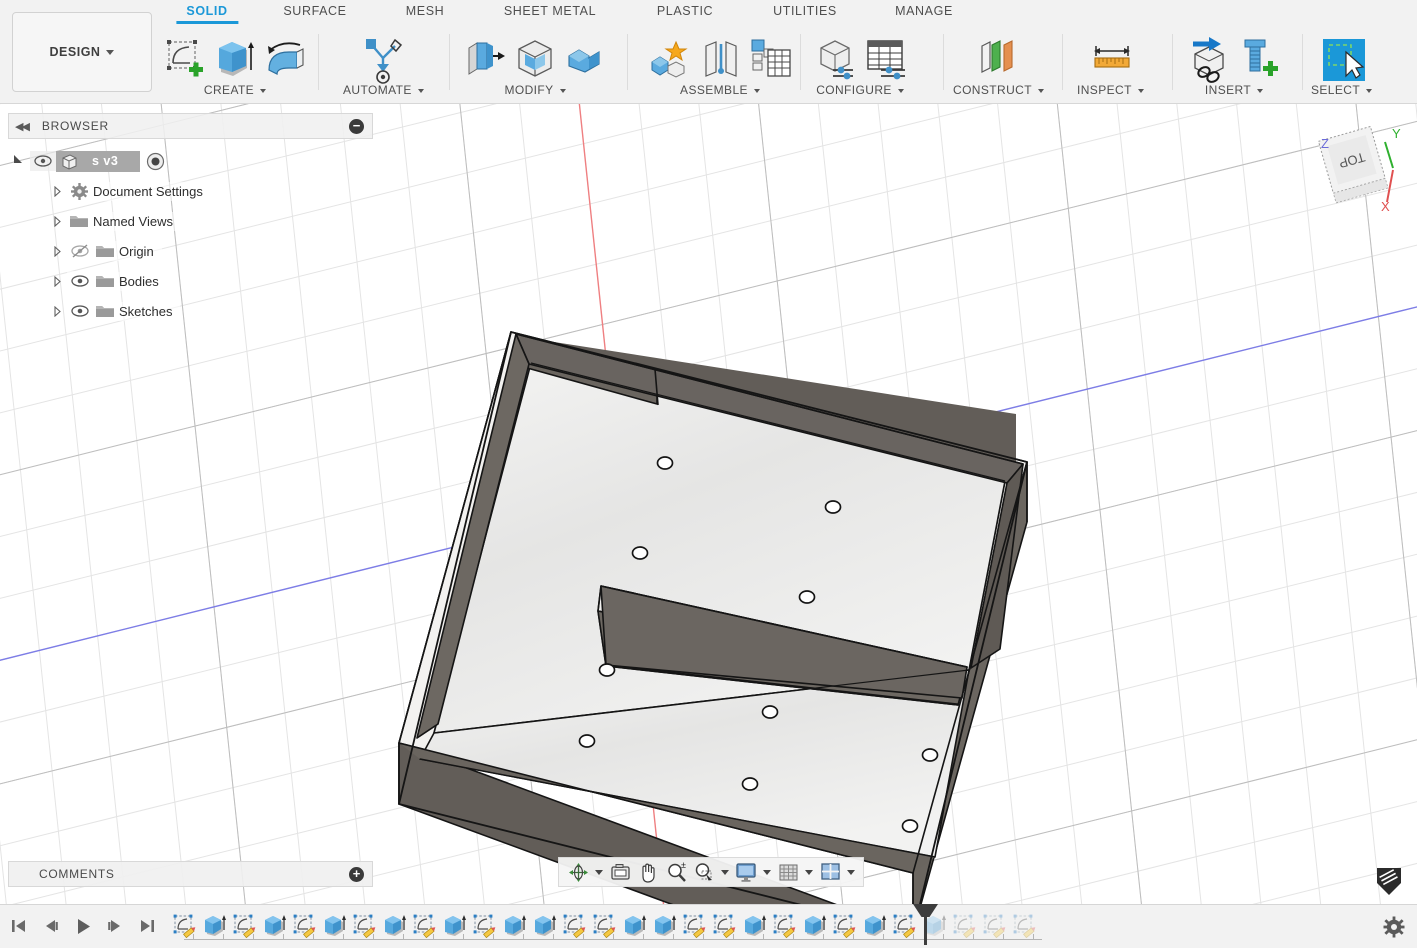 The image size is (1417, 948). What do you see at coordinates (1389, 880) in the screenshot?
I see `view-grid-corner-icon` at bounding box center [1389, 880].